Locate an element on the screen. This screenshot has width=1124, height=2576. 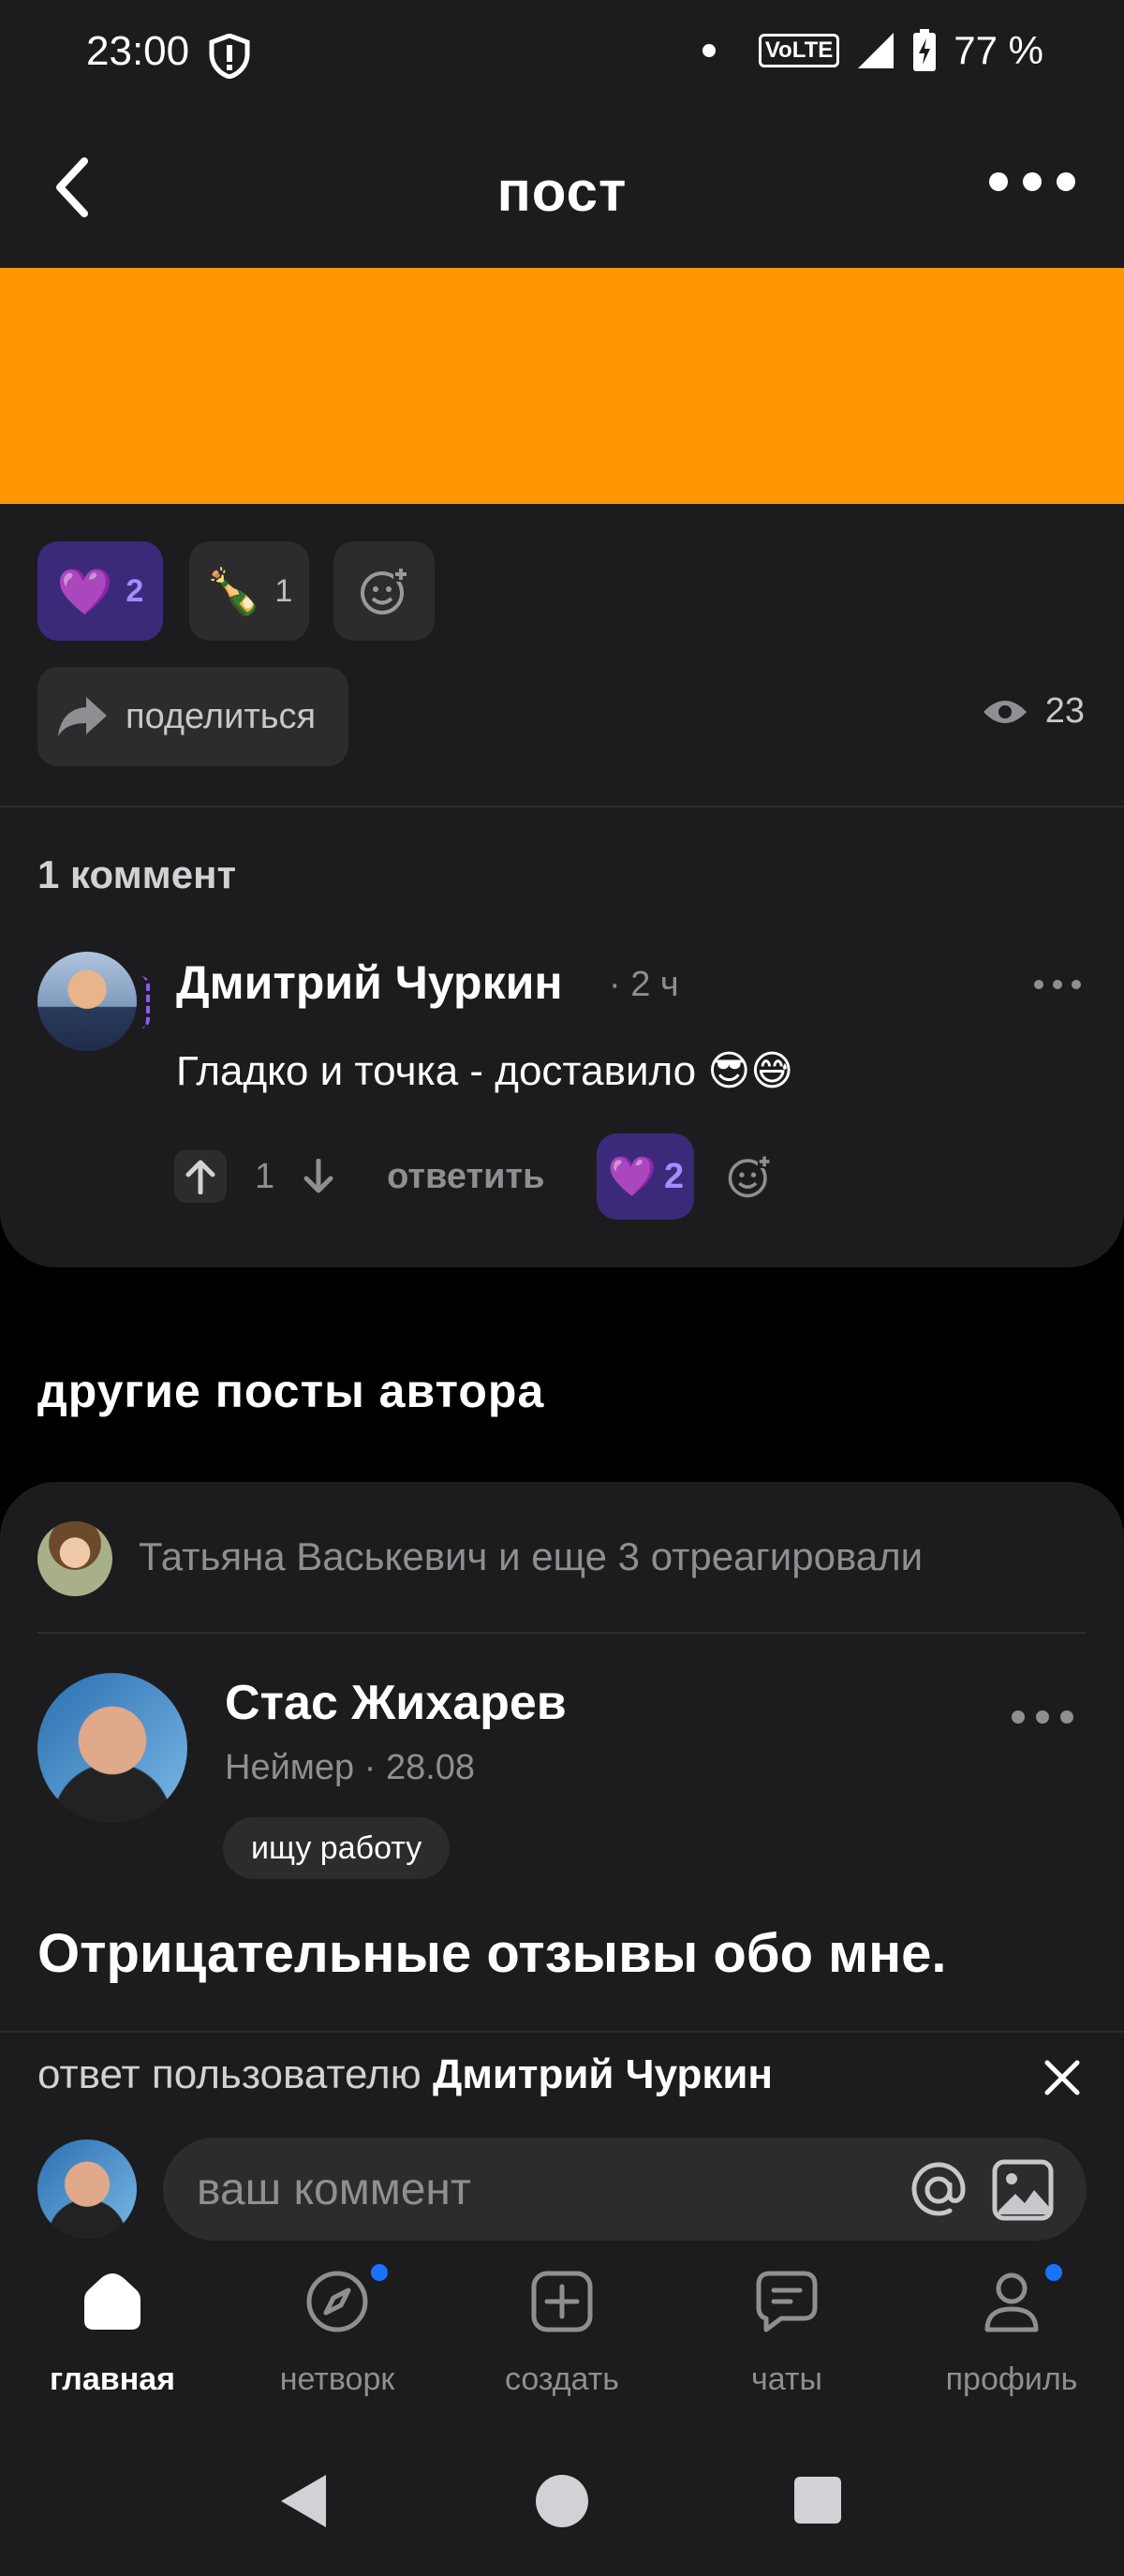
status-indicators: VoLTE 77 % is located at coordinates (872, 51).